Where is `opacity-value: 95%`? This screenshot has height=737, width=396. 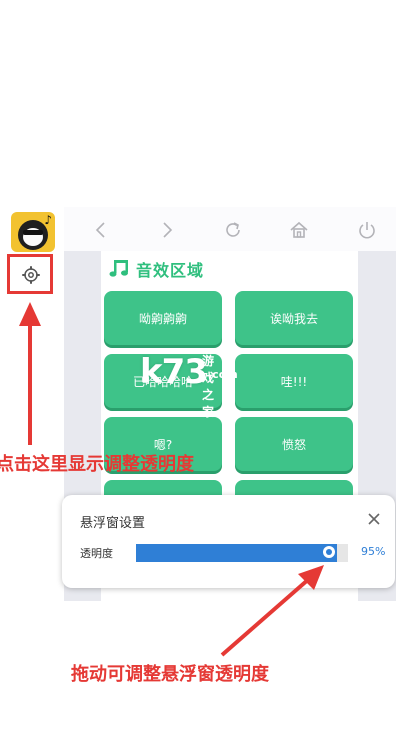 opacity-value: 95% is located at coordinates (373, 551).